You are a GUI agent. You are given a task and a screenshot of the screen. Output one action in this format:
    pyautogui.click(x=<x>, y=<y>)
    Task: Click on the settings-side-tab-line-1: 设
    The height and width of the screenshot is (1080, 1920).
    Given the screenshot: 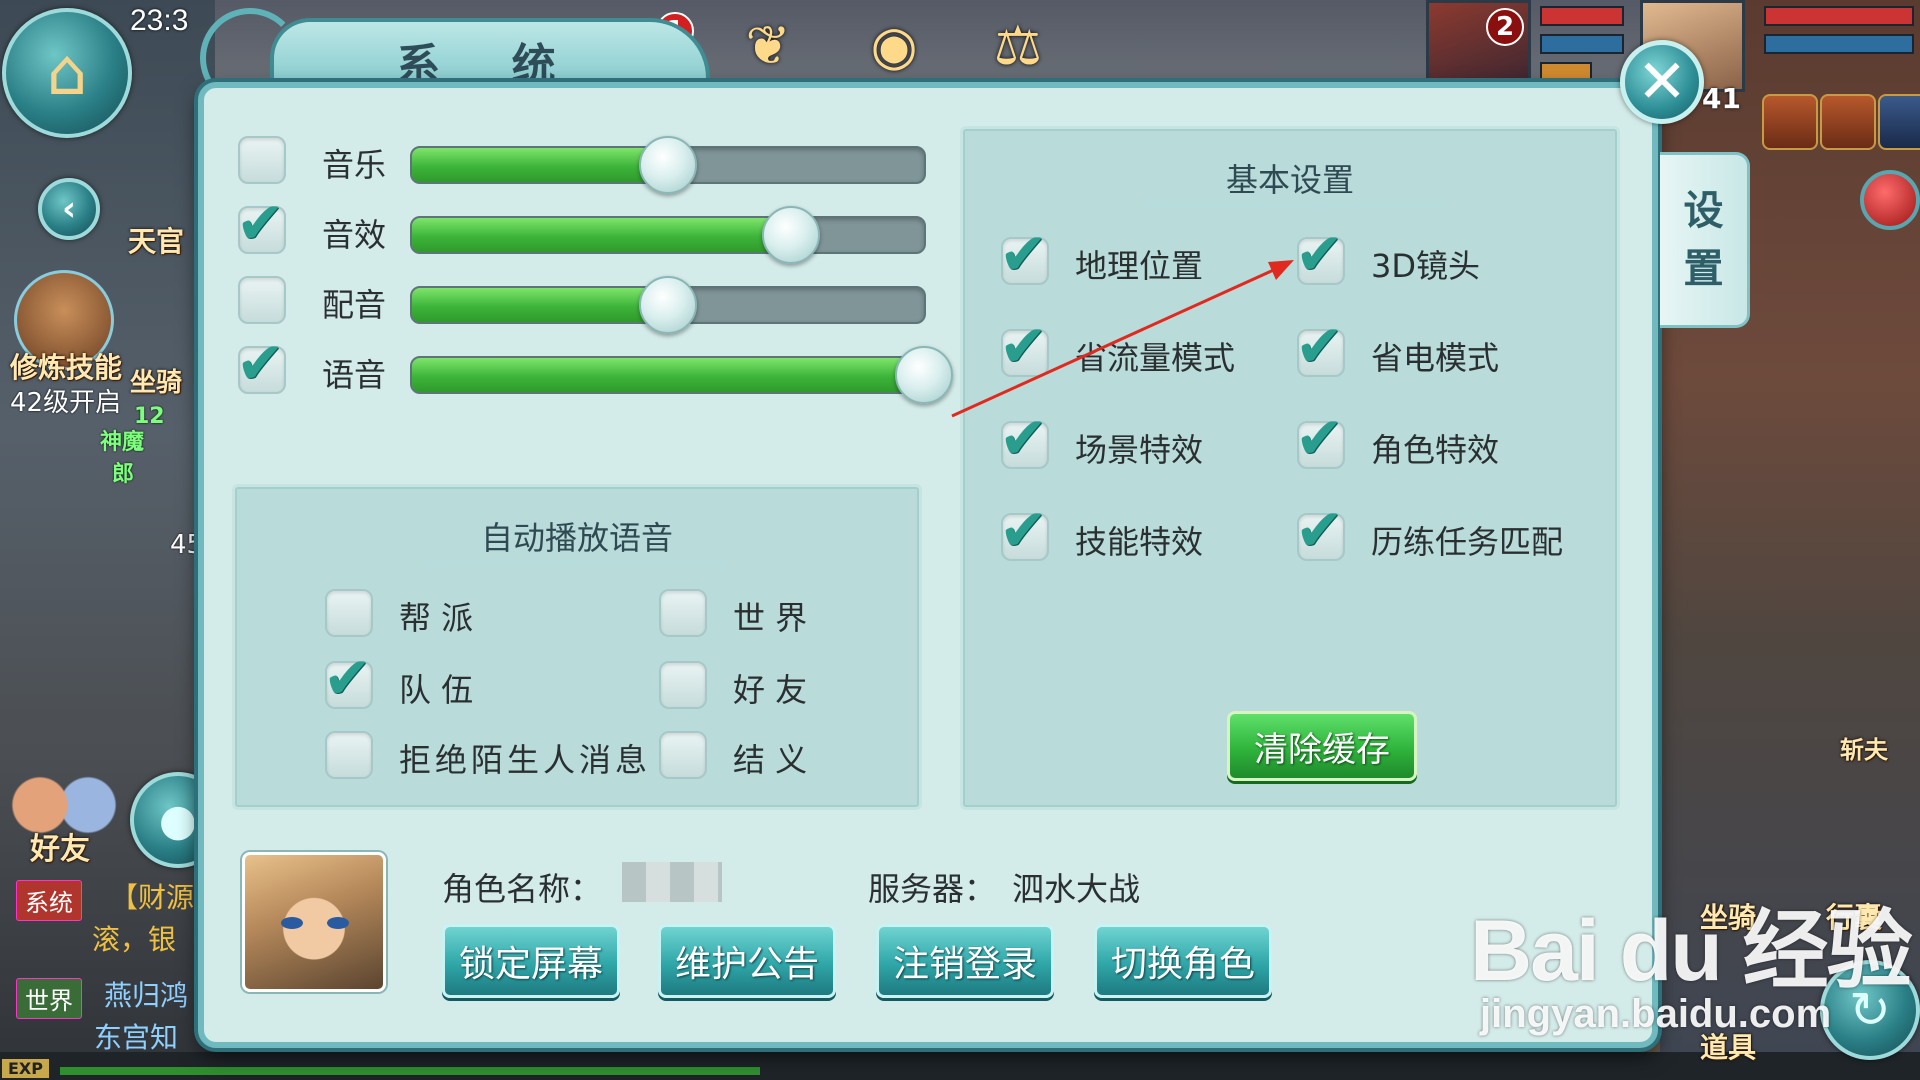 What is the action you would take?
    pyautogui.click(x=1703, y=211)
    